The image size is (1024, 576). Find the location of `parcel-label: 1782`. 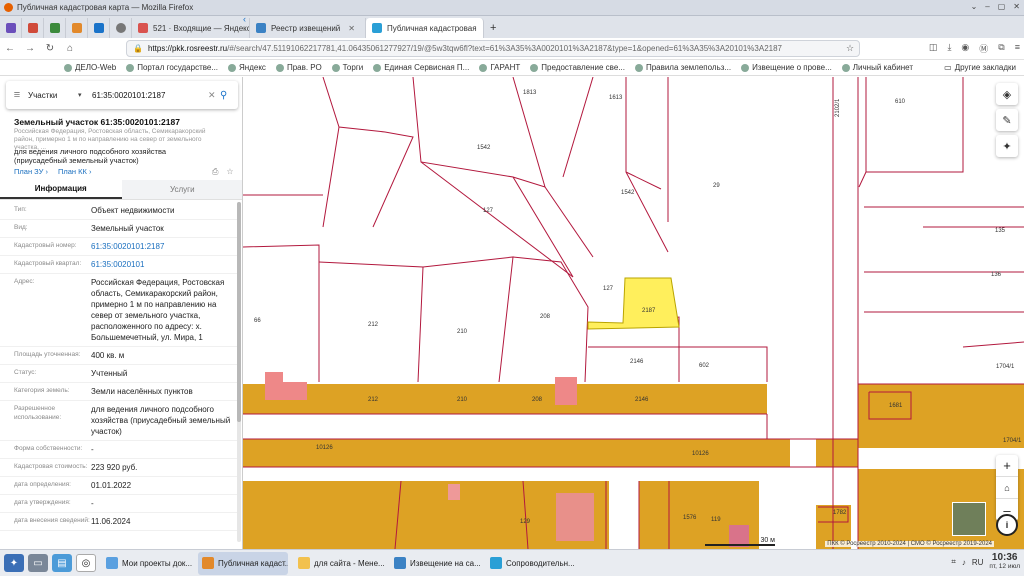

parcel-label: 1782 is located at coordinates (840, 513).